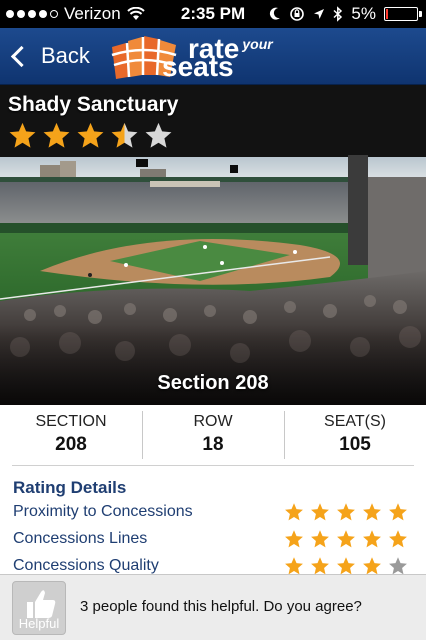  I want to click on bluetooth-icon, so click(338, 14).